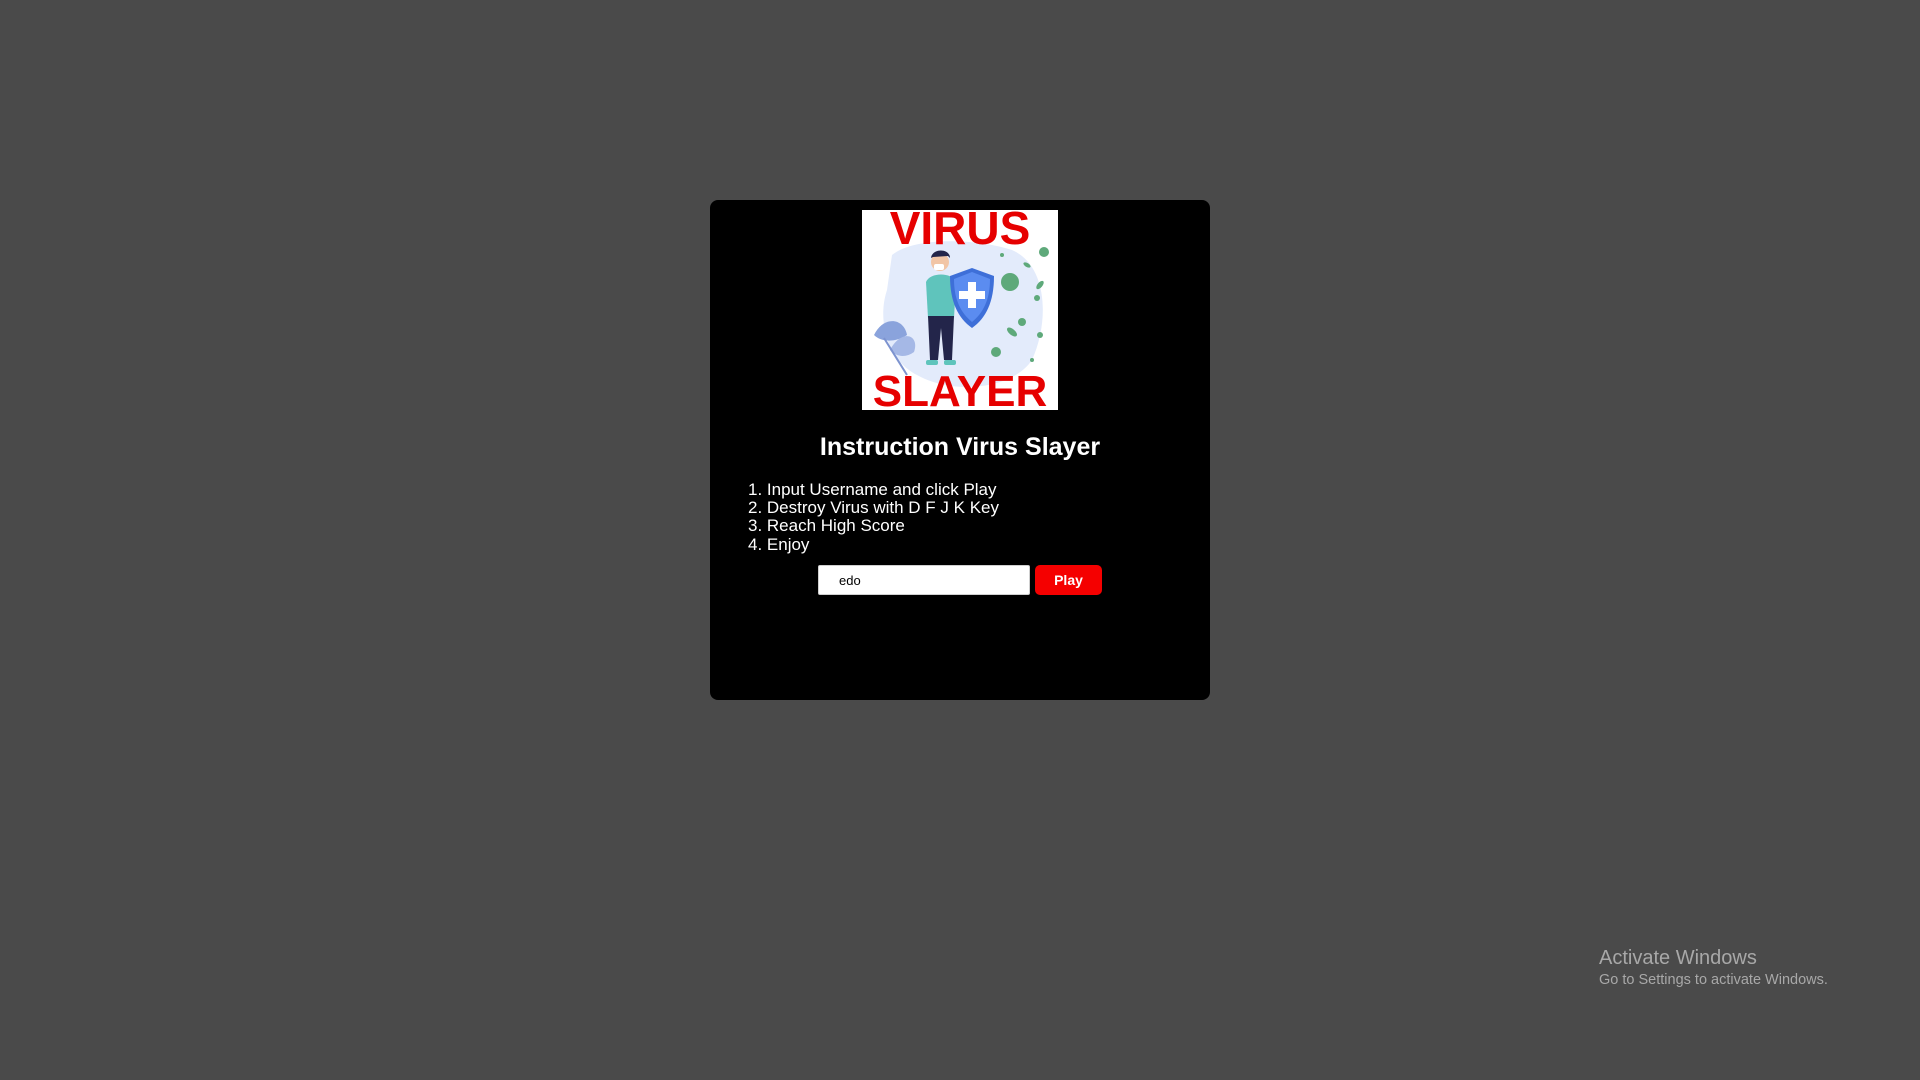 This screenshot has height=1080, width=1920. I want to click on logo-illustration: VIRUS SLAYER, so click(961, 310).